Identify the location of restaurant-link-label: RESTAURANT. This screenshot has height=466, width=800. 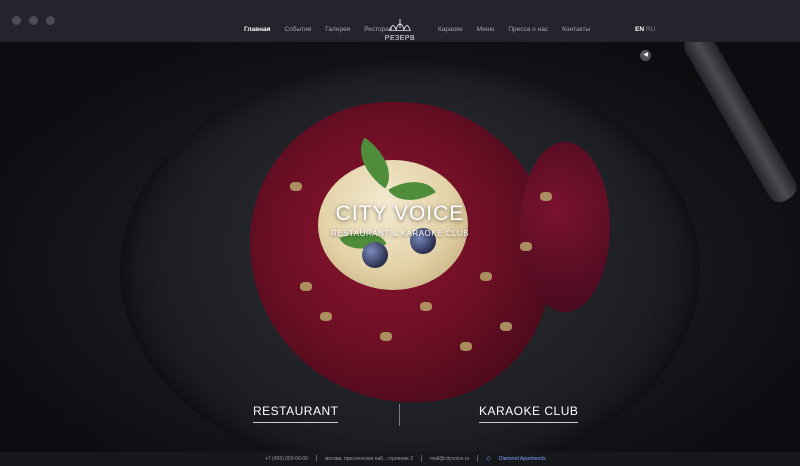
(296, 411).